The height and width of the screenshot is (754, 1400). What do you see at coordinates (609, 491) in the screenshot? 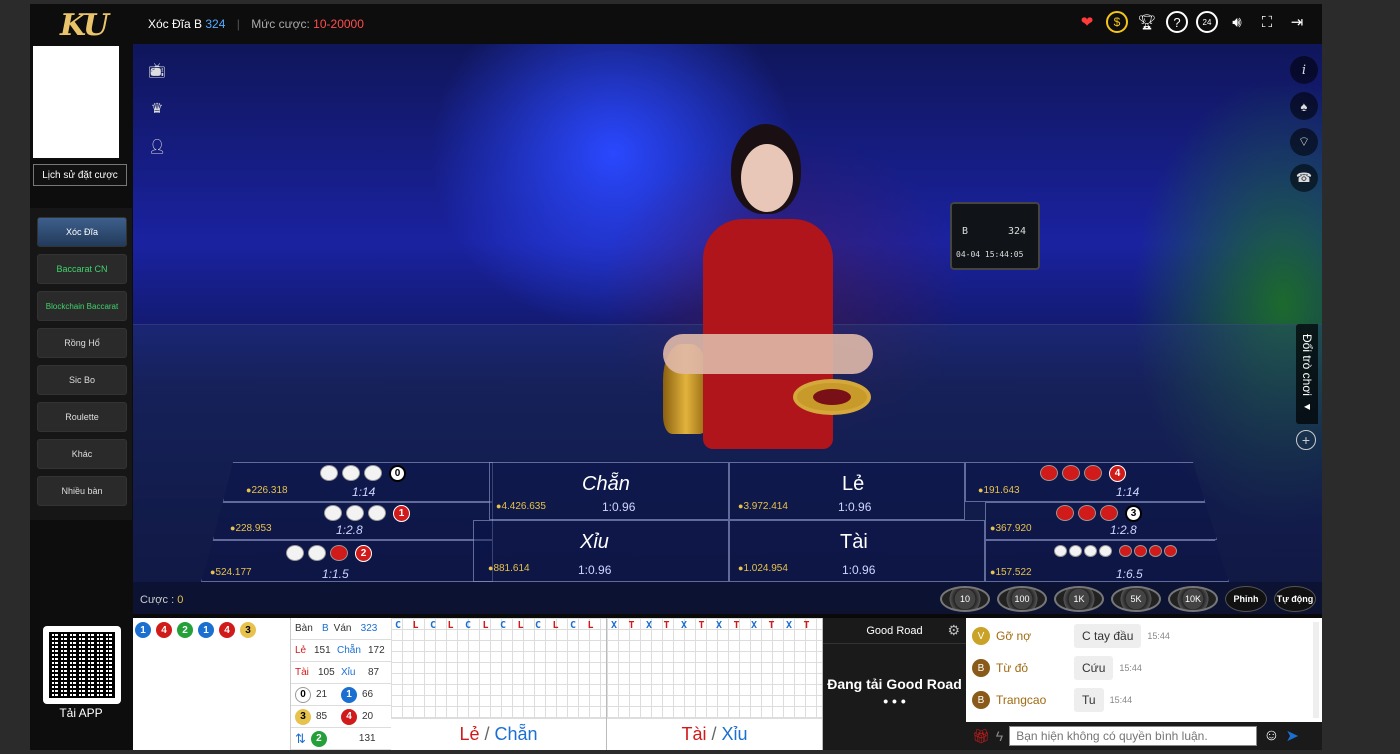
I see `bet-chan: Chẵn 4.426.635 1:0.96` at bounding box center [609, 491].